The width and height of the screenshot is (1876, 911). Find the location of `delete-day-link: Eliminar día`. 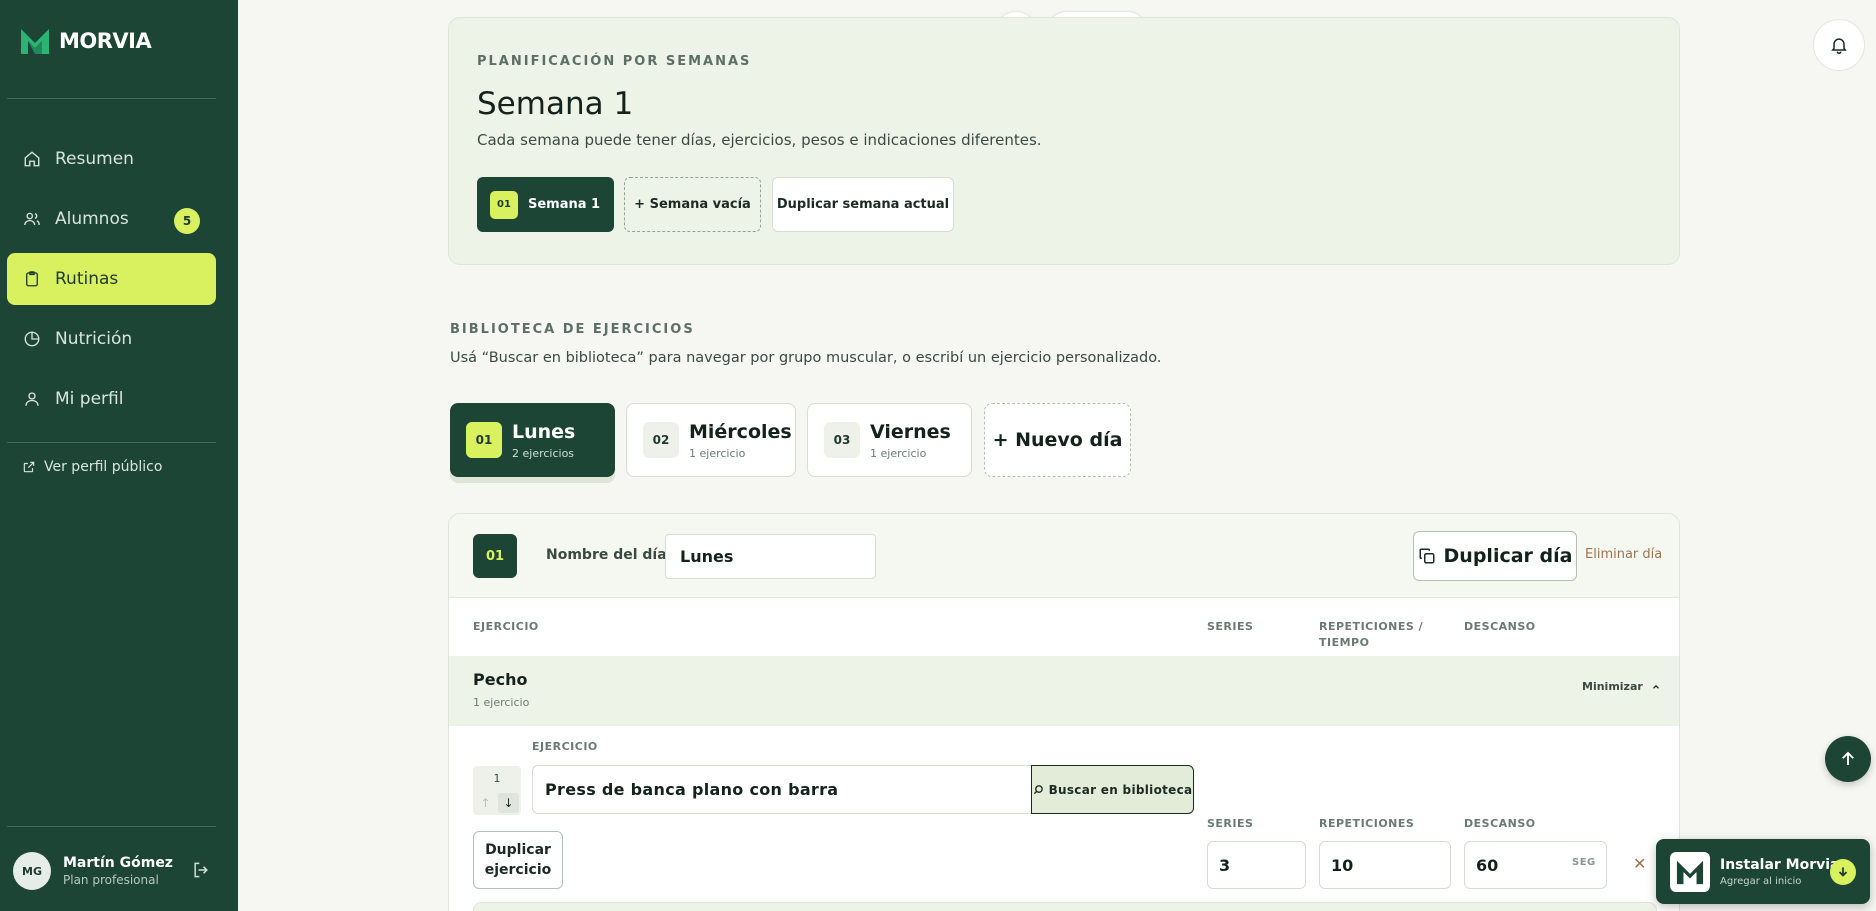

delete-day-link: Eliminar día is located at coordinates (1623, 554).